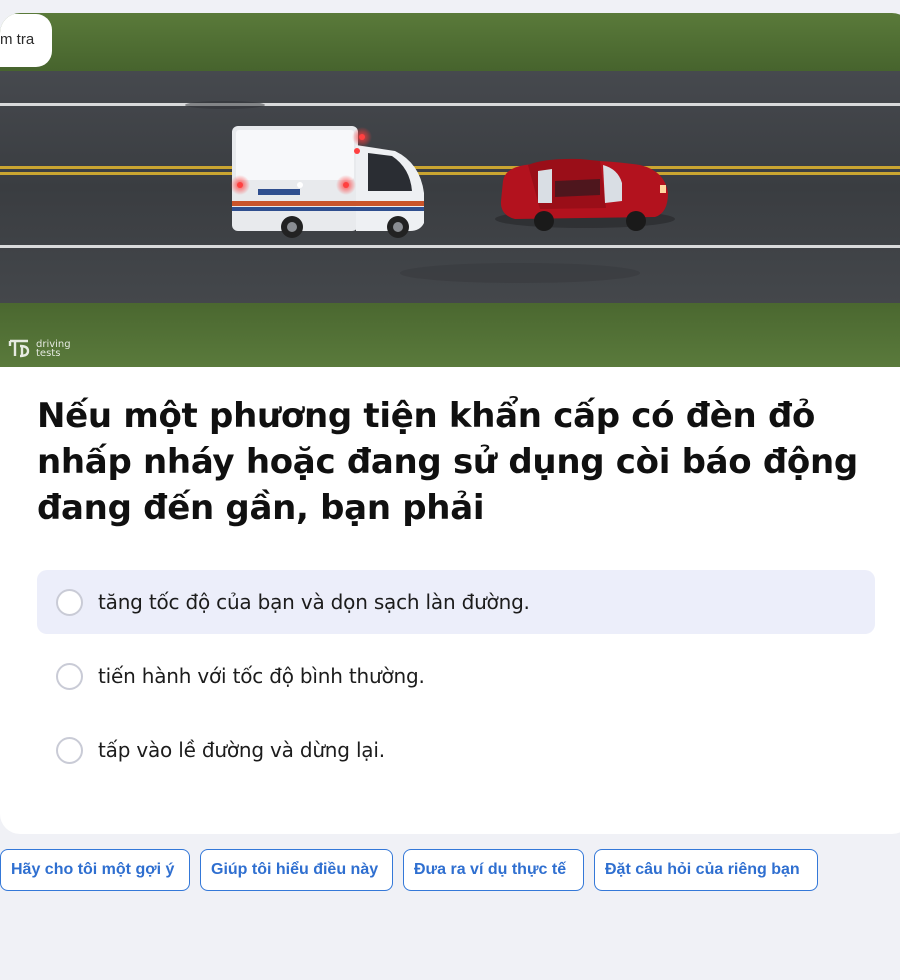 The height and width of the screenshot is (980, 900). What do you see at coordinates (456, 676) in the screenshot?
I see `answer-option-2: tiến hành với tốc độ bình thường.` at bounding box center [456, 676].